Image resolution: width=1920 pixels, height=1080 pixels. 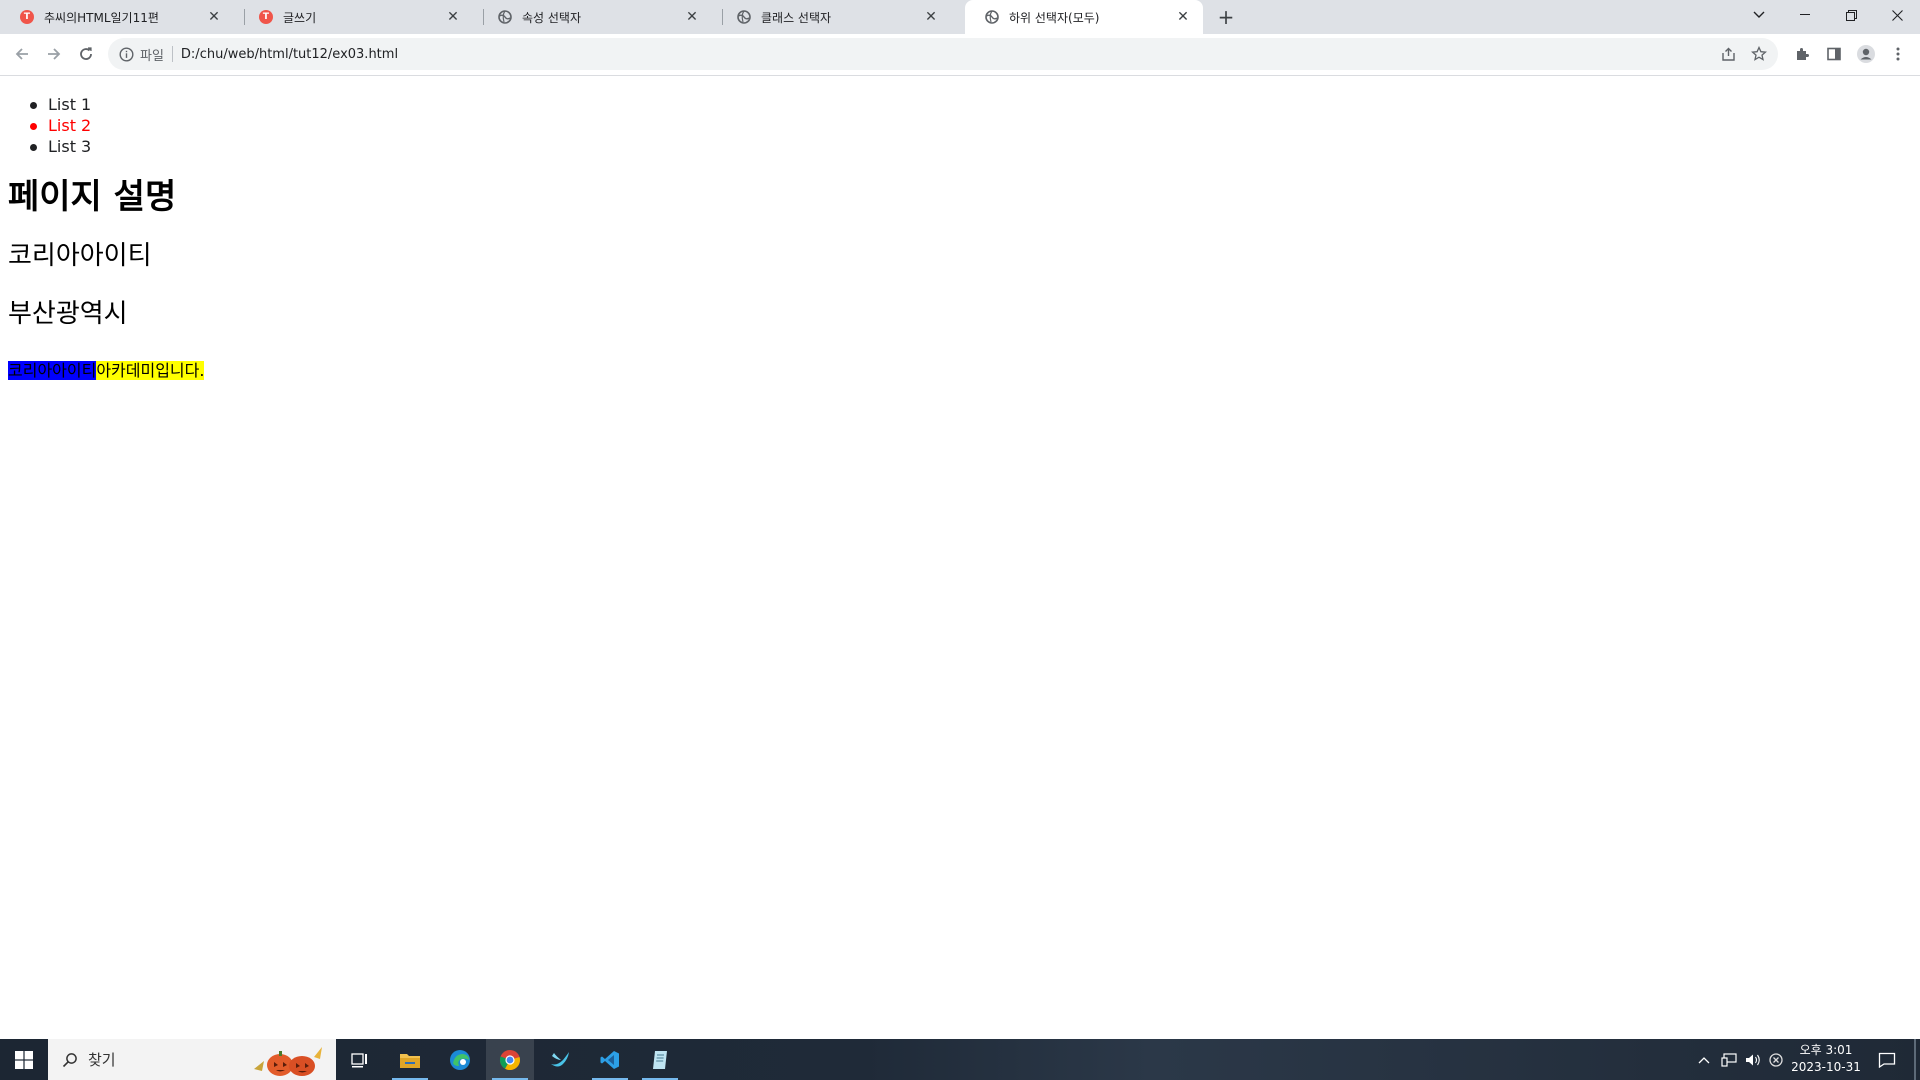 What do you see at coordinates (69, 1059) in the screenshot?
I see `search-icon` at bounding box center [69, 1059].